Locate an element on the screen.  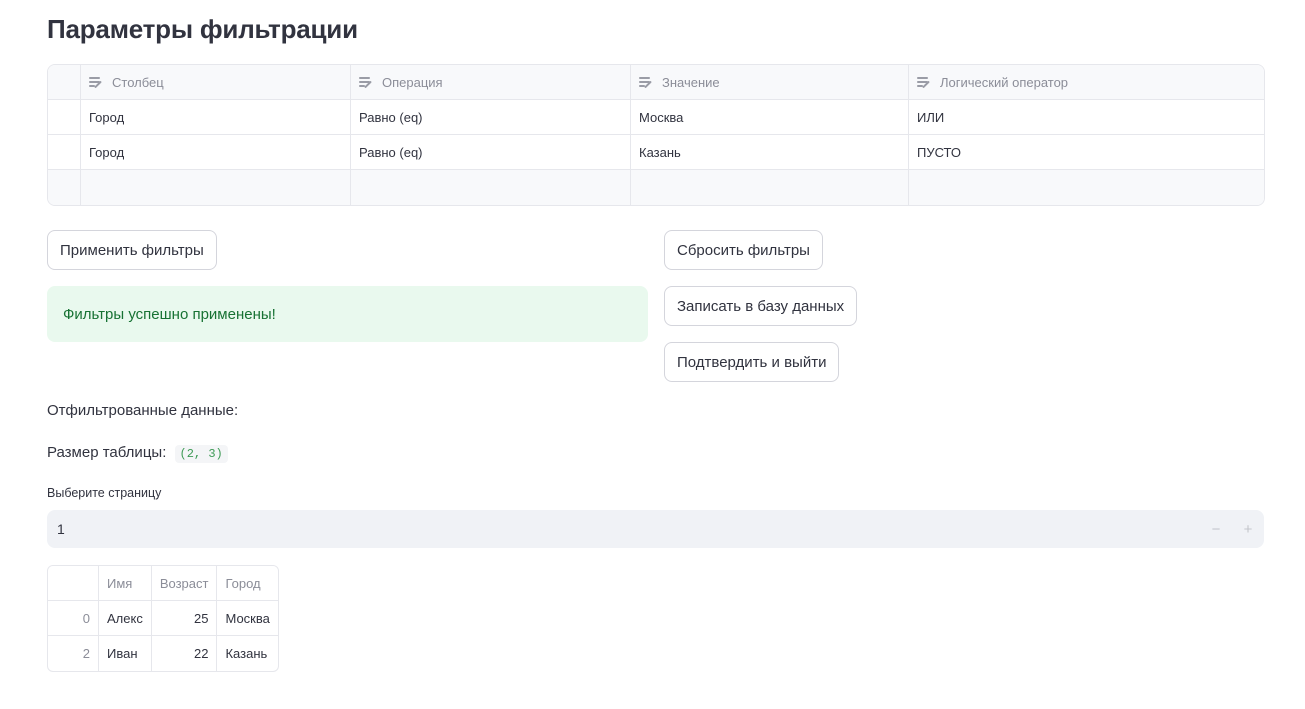
grid-cell: ПУСТО is located at coordinates (1086, 152).